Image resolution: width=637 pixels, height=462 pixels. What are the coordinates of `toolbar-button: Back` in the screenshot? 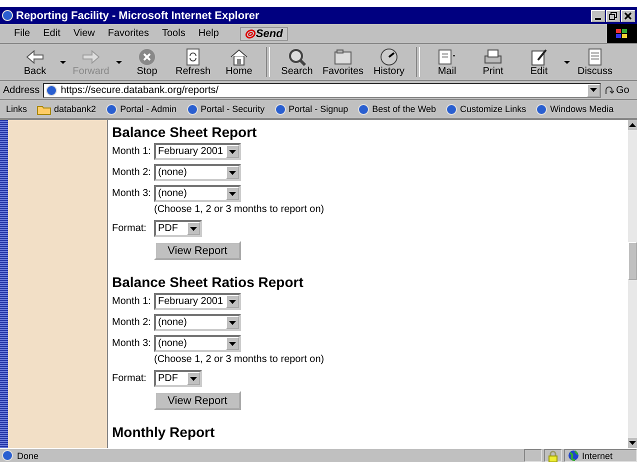 It's located at (35, 62).